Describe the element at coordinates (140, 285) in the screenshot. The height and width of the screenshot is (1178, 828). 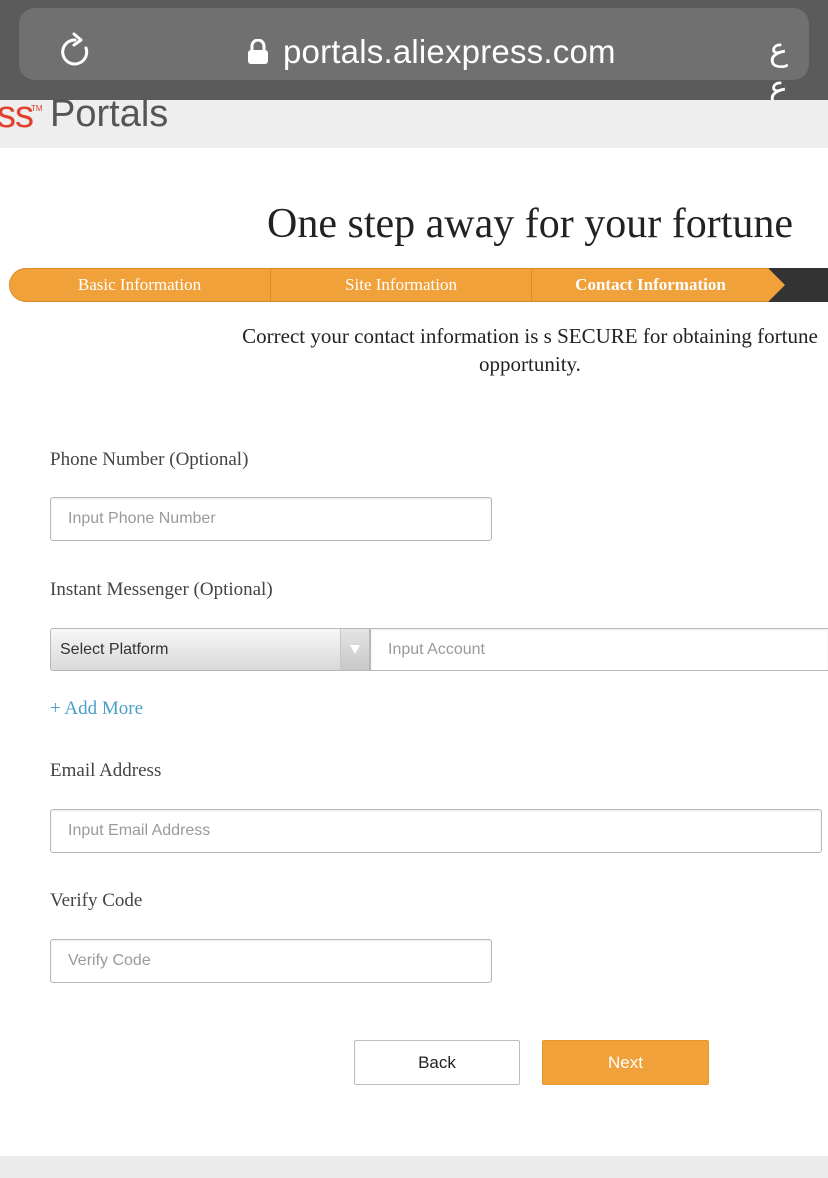
I see `step-basic-information: Basic Information` at that location.